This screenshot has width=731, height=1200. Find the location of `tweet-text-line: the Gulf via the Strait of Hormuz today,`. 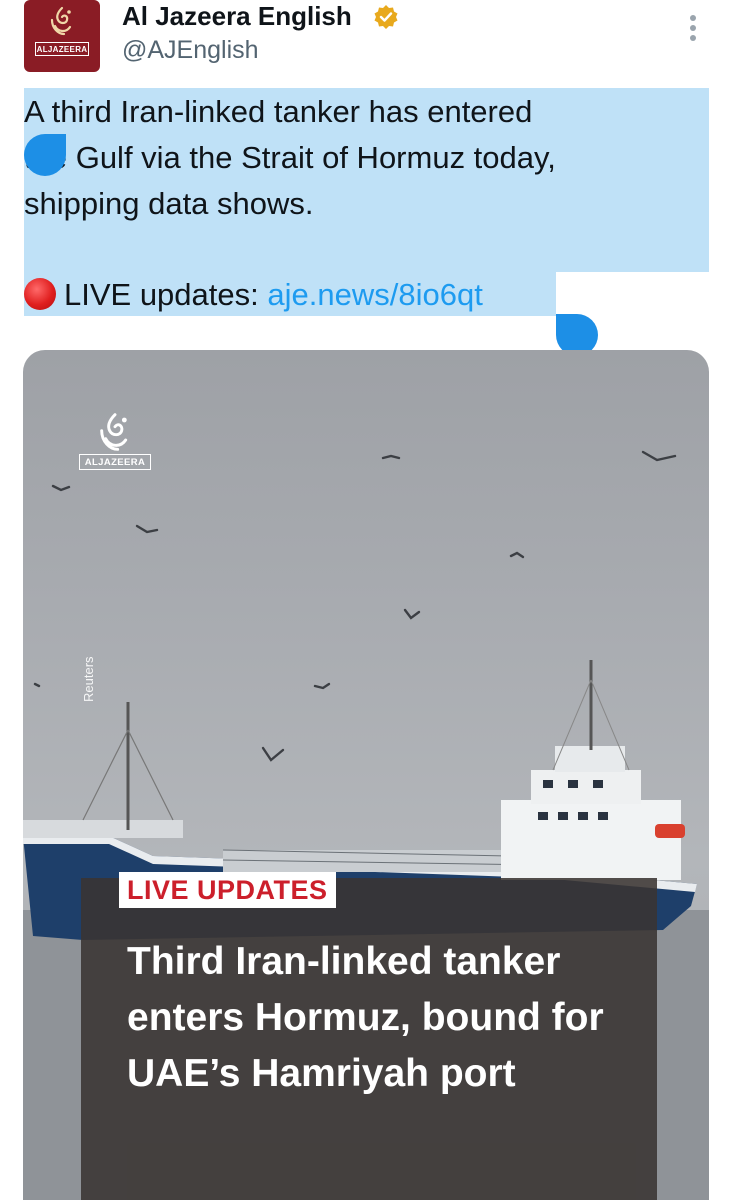

tweet-text-line: the Gulf via the Strait of Hormuz today, is located at coordinates (290, 157).